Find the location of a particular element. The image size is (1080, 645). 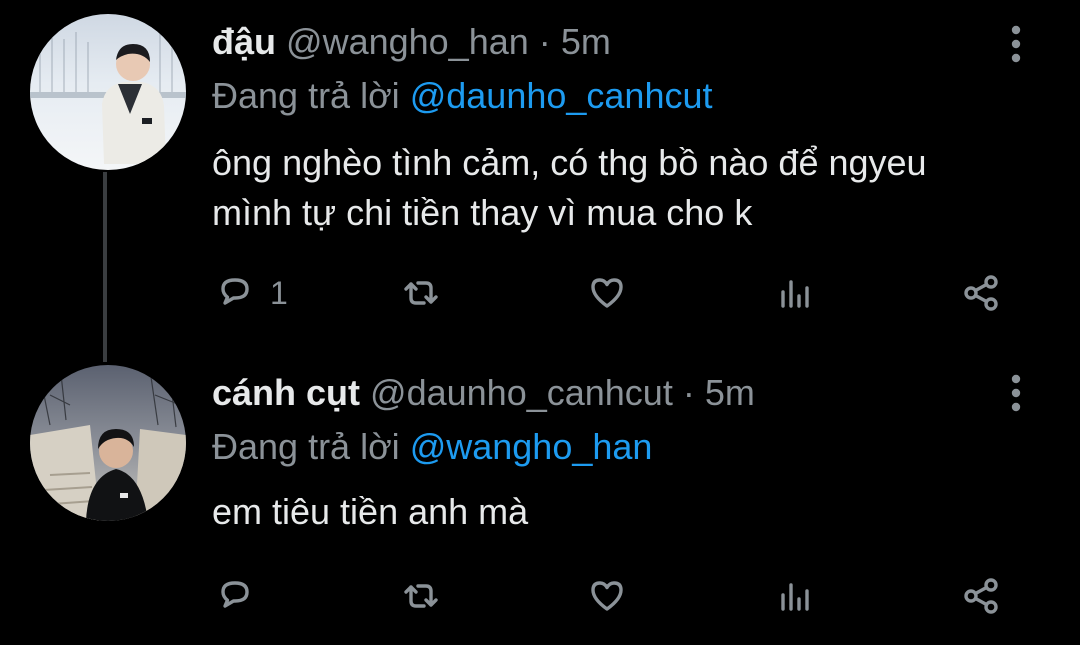

tweet-header: cánh cụt @daunho_canhcut · 5m is located at coordinates (483, 393).